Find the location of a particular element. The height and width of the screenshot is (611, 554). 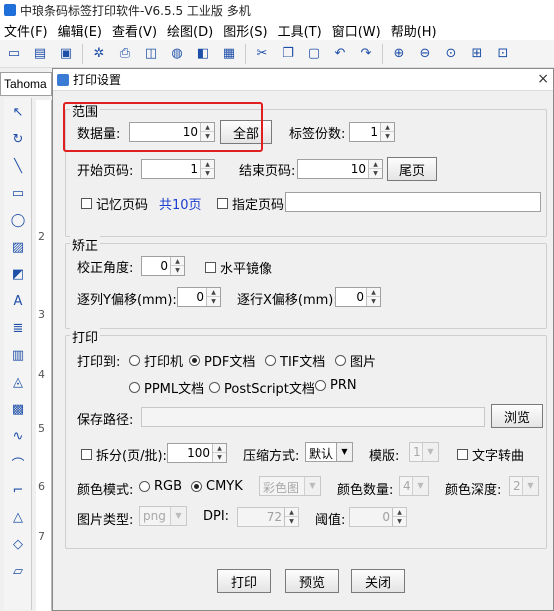

color-count-select: 4 ▼ is located at coordinates (414, 486).